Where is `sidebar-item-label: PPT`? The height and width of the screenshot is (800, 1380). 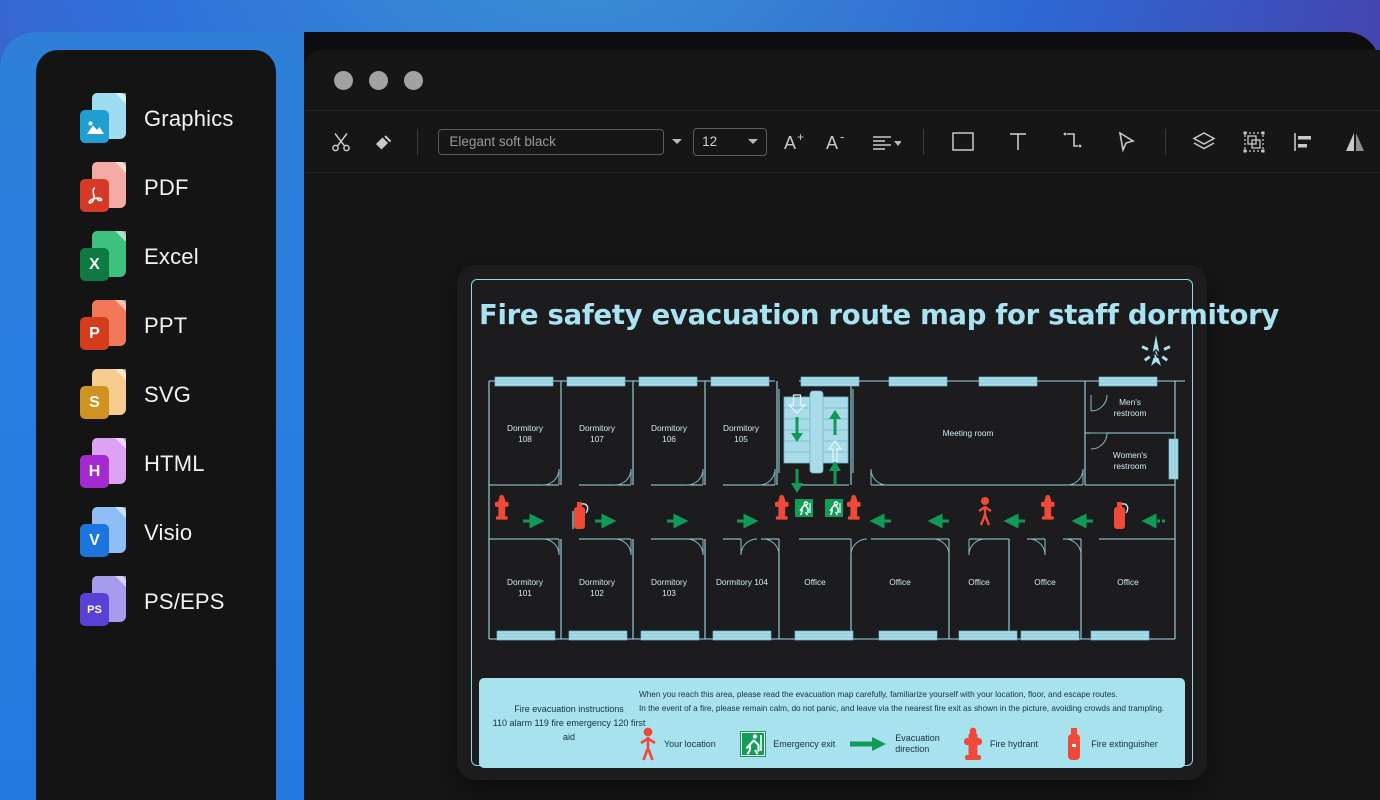
sidebar-item-label: PPT is located at coordinates (166, 325).